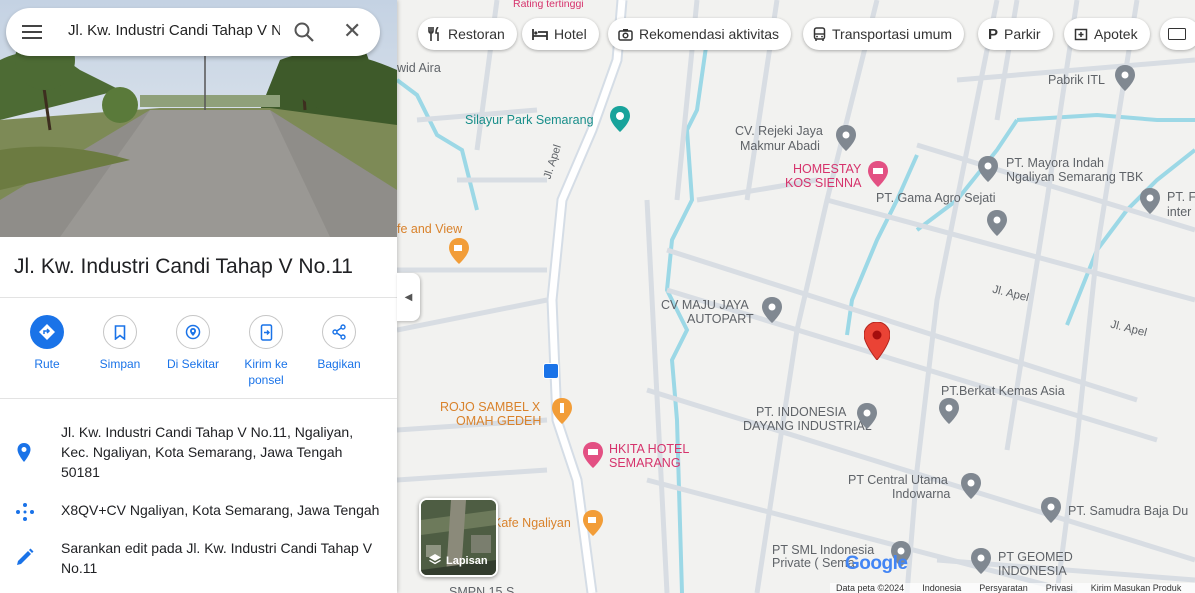  Describe the element at coordinates (1035, 557) in the screenshot. I see `map-label-geomed-1: PT GEOMED` at that location.